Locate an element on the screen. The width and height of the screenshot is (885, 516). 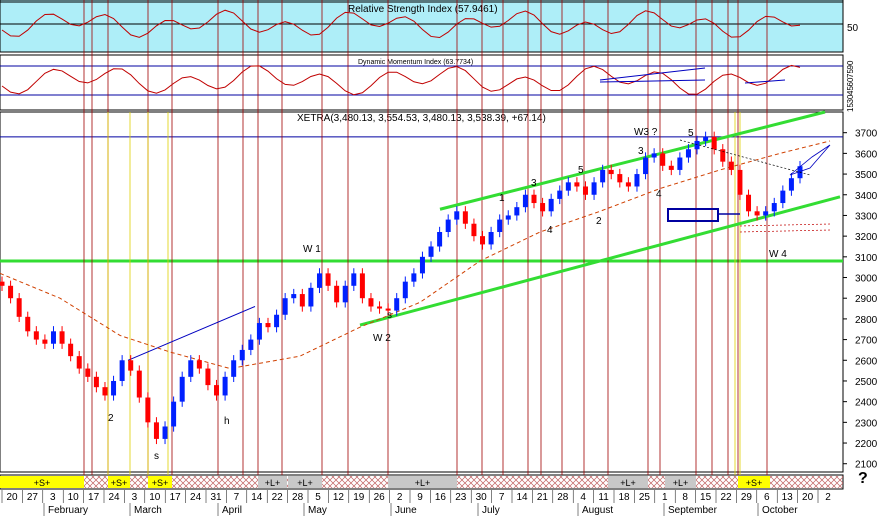
x-tick-label: 31 is located at coordinates (216, 497).